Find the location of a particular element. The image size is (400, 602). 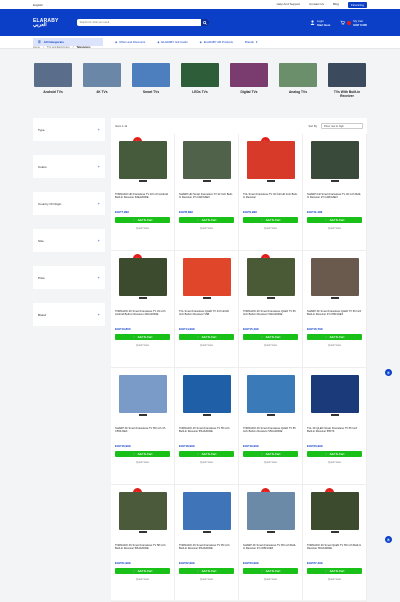

filter-country-of-origin: Country Of Origin + is located at coordinates (69, 203).